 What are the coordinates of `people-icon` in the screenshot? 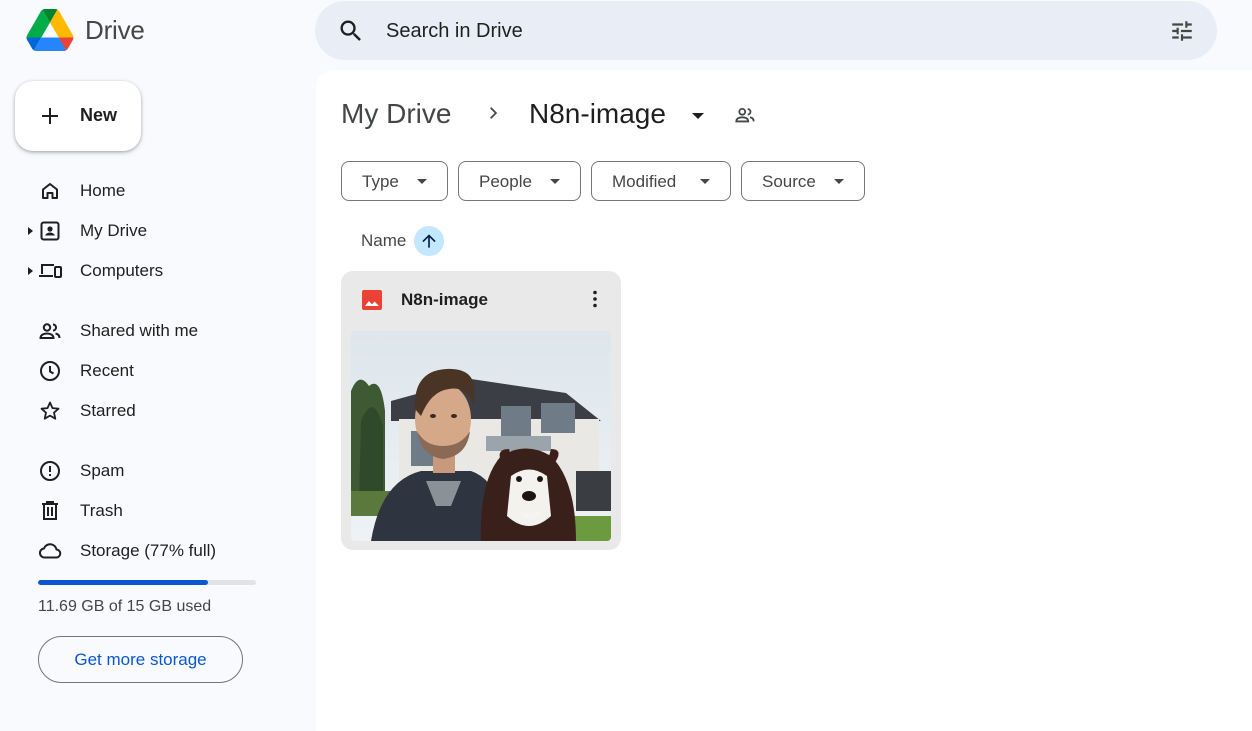 It's located at (50, 331).